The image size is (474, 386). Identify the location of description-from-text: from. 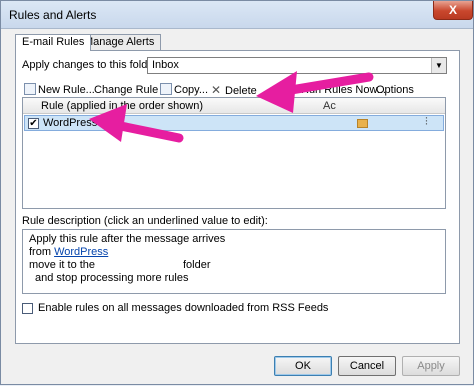
(42, 252).